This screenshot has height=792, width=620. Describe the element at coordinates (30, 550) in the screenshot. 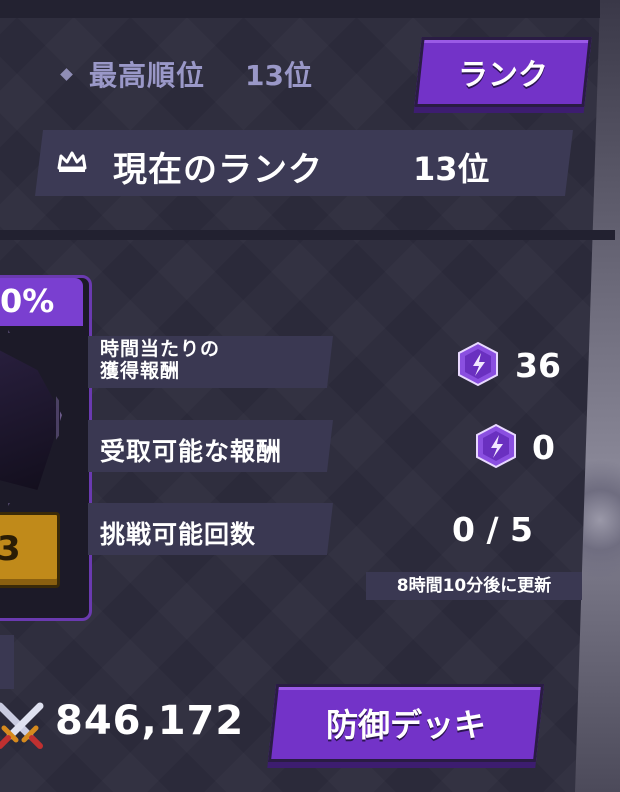

I see `card-gold-button: 3` at that location.